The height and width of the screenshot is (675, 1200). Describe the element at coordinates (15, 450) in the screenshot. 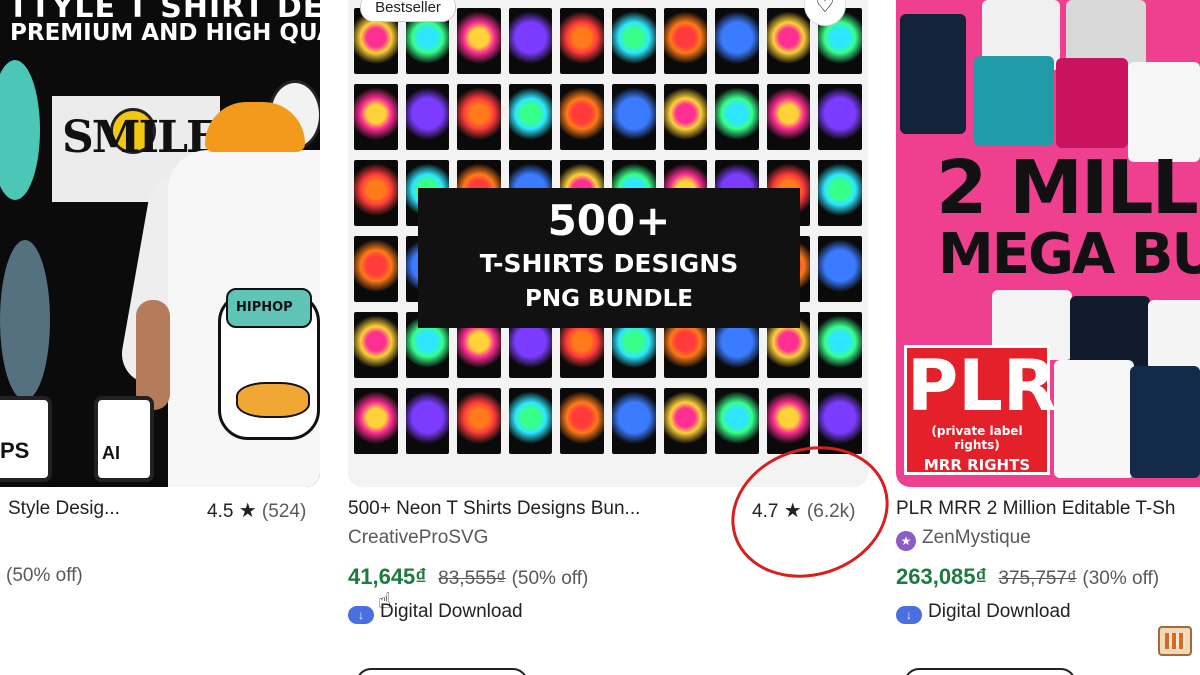

I see `ps-file-label: PS` at that location.